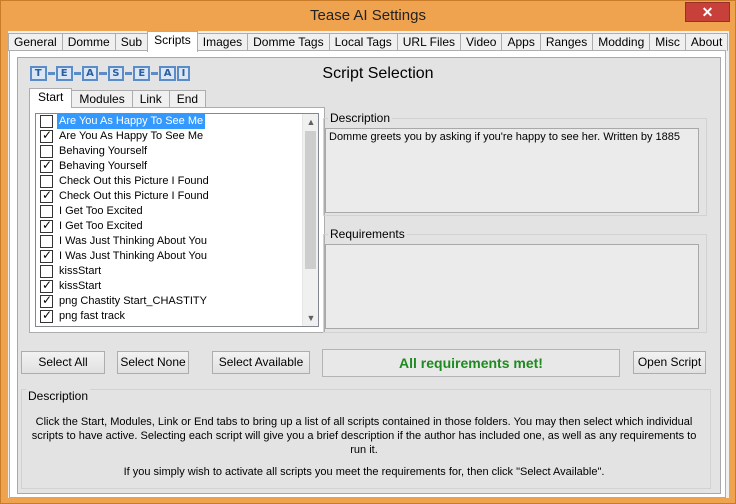  What do you see at coordinates (360, 118) in the screenshot?
I see `description-label: Description` at bounding box center [360, 118].